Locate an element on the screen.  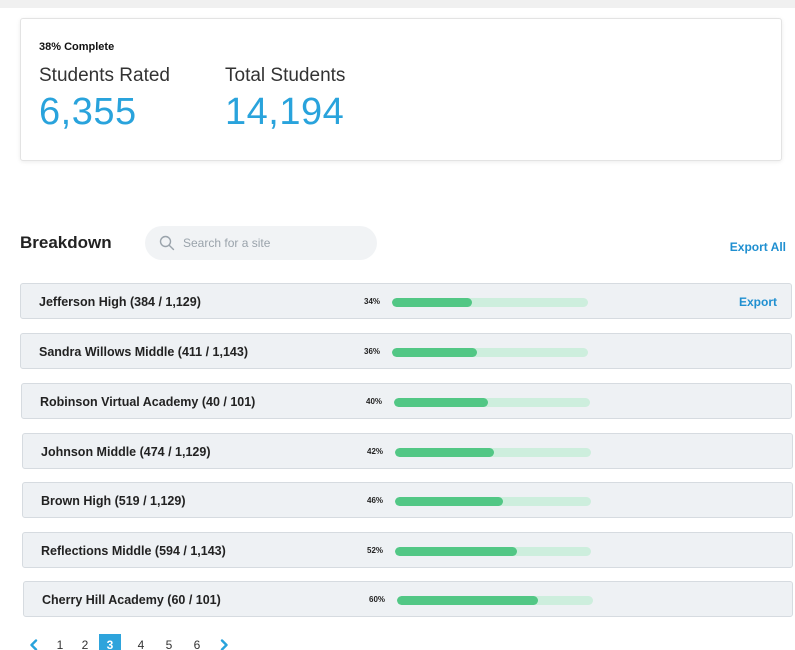
site-percent-label: 36% is located at coordinates (372, 351).